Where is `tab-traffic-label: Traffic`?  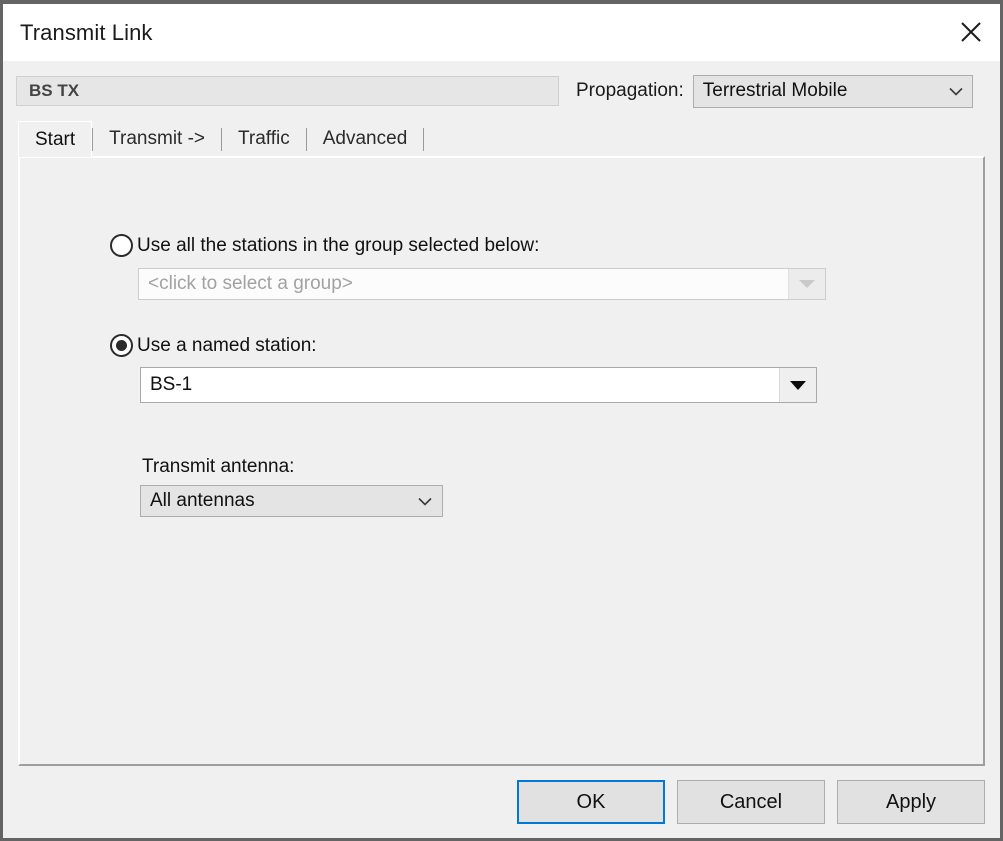 tab-traffic-label: Traffic is located at coordinates (264, 138).